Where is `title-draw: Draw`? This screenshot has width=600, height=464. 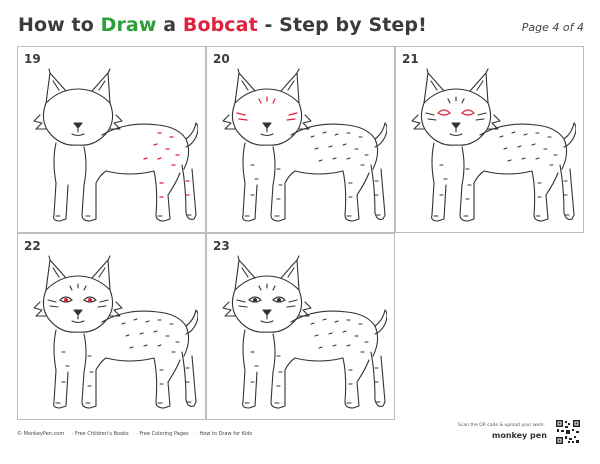 title-draw: Draw is located at coordinates (128, 25).